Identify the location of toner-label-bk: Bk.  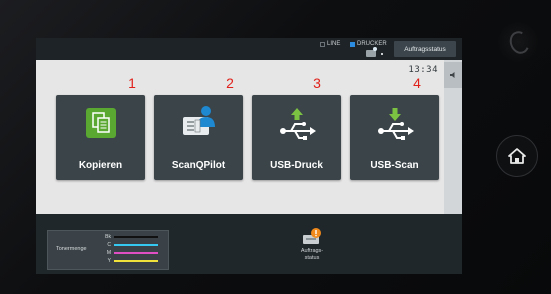
(108, 237).